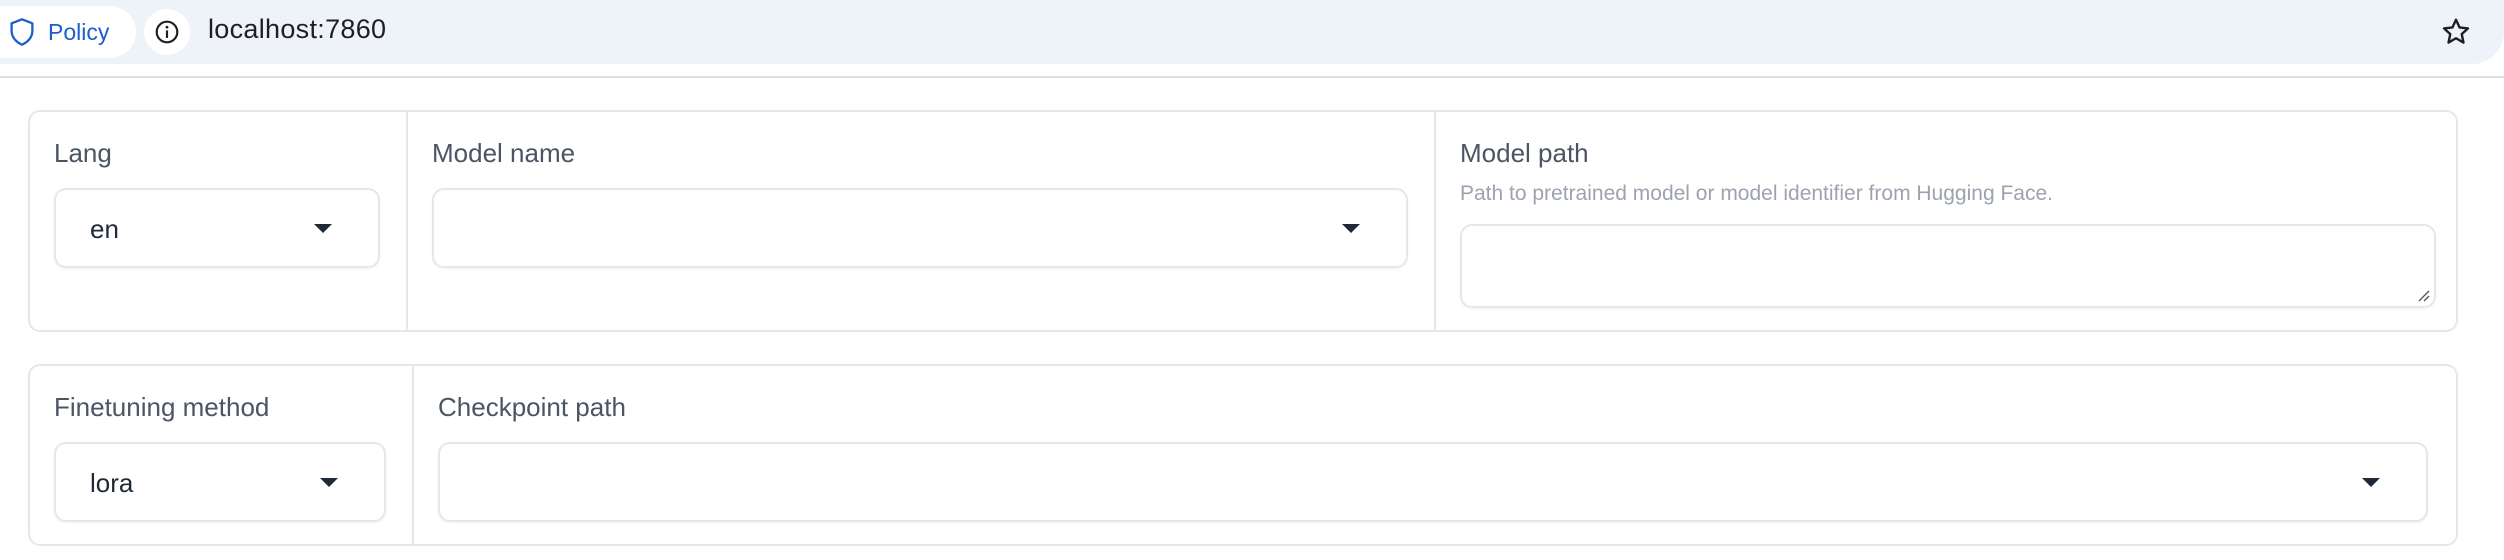 The image size is (2504, 560). I want to click on policy-chip: Policy, so click(68, 32).